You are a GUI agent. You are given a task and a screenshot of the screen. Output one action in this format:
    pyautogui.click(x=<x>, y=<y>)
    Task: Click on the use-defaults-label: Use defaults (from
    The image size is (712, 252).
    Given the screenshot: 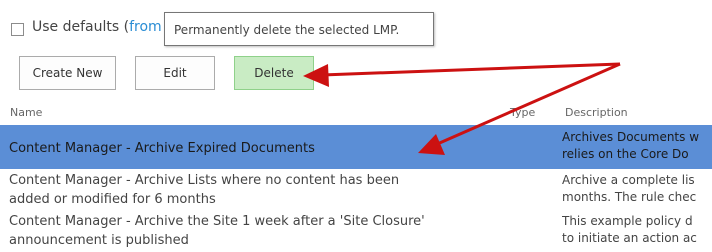 What is the action you would take?
    pyautogui.click(x=97, y=27)
    